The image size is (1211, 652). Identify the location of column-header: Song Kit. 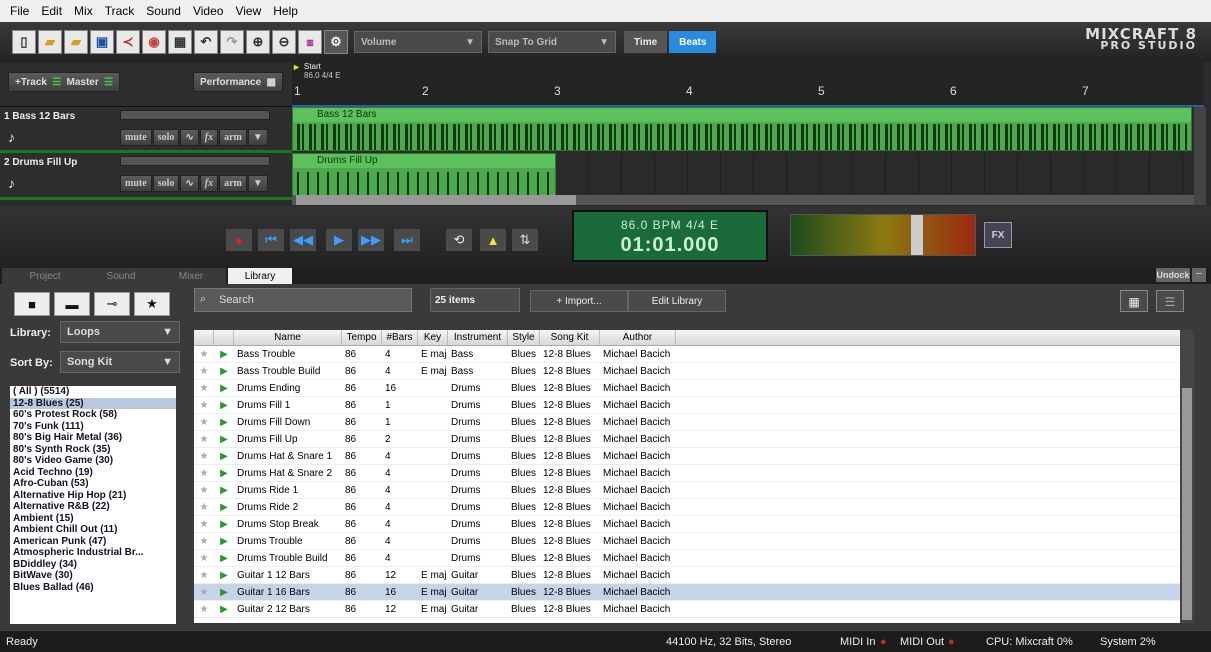
(570, 337).